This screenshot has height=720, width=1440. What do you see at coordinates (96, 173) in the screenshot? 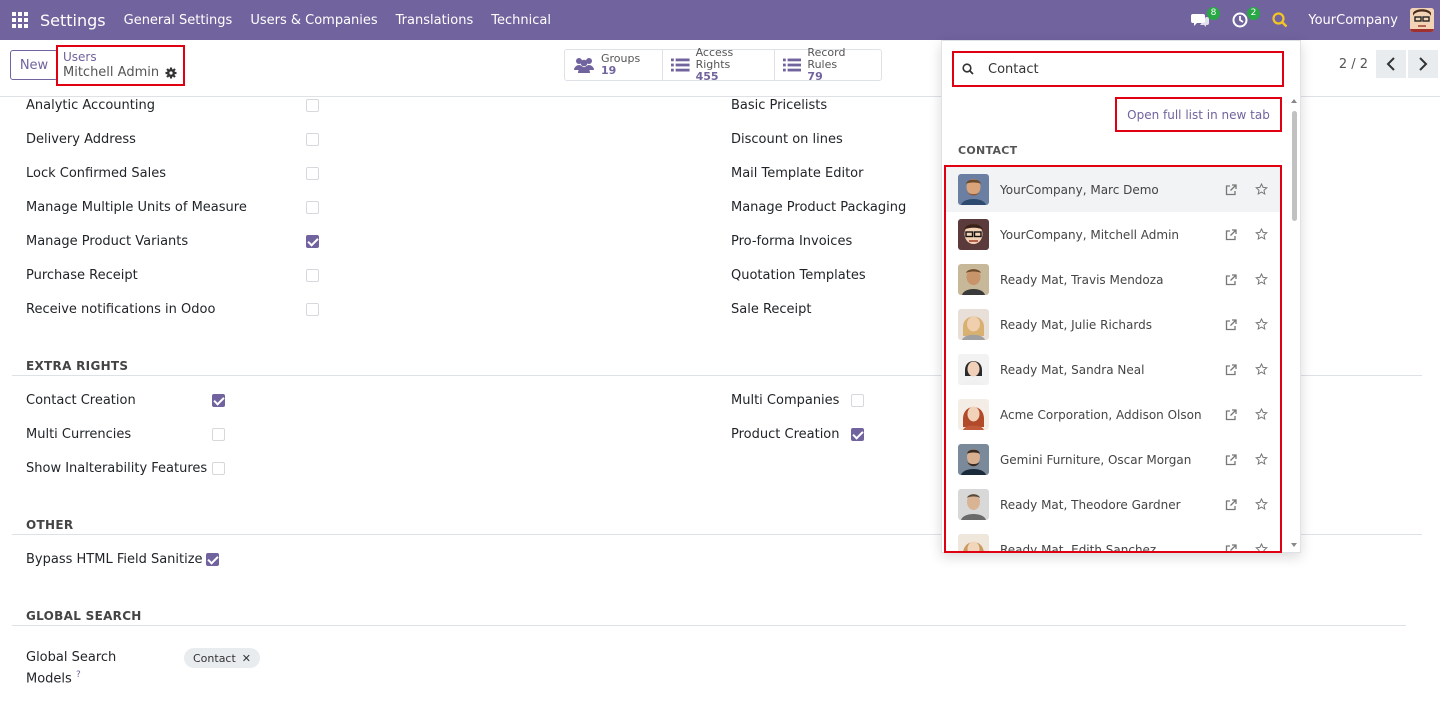
I see `lock-confirmed-sales-label: Lock Confirmed Sales` at bounding box center [96, 173].